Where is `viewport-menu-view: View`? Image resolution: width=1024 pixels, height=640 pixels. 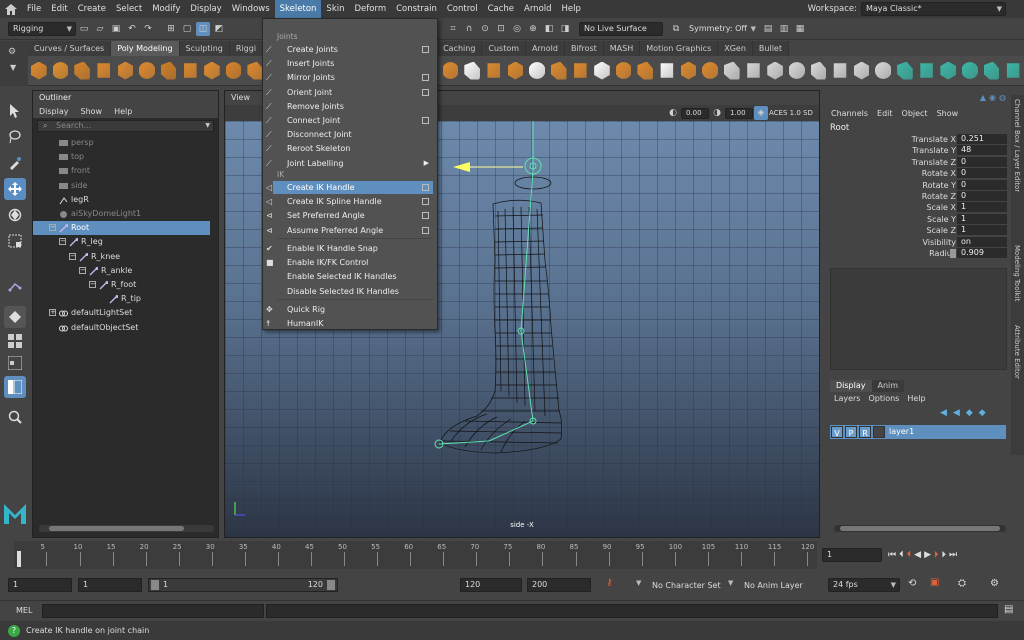 viewport-menu-view: View is located at coordinates (240, 98).